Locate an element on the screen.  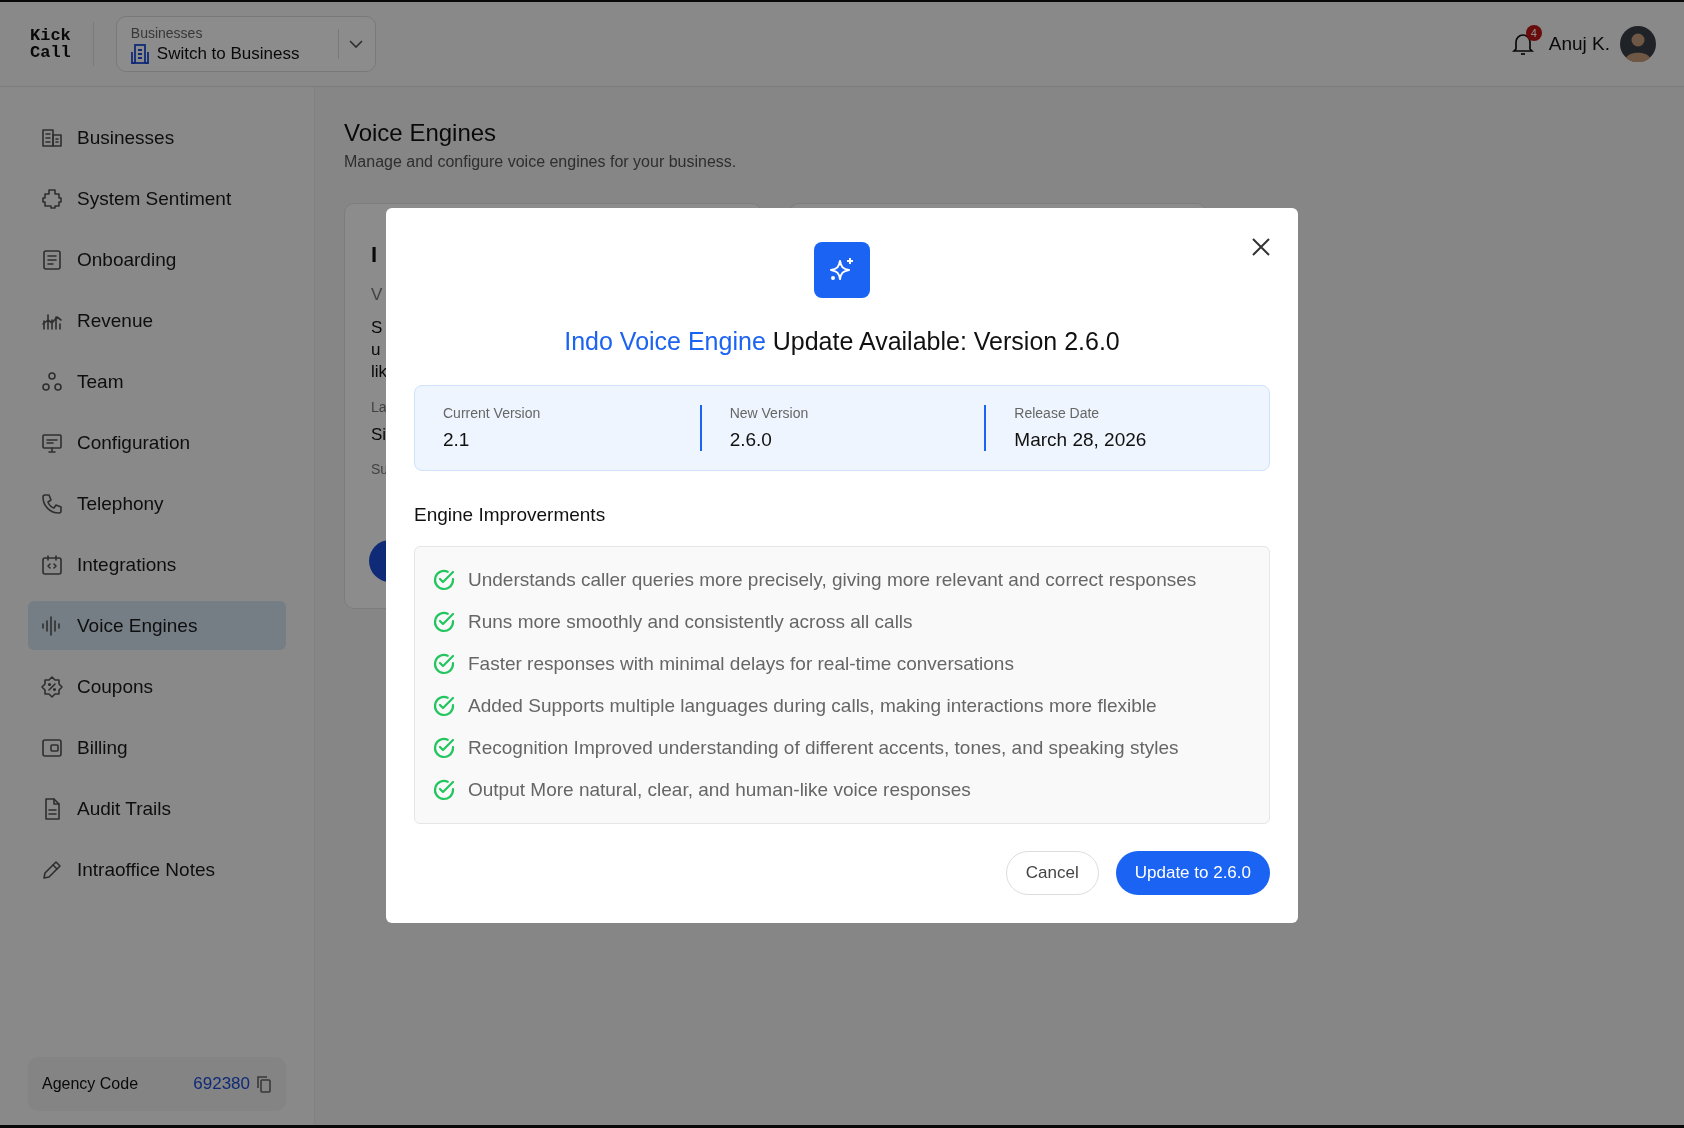
page-subtitle: Manage and configure voice engines for your business. is located at coordinates (541, 162).